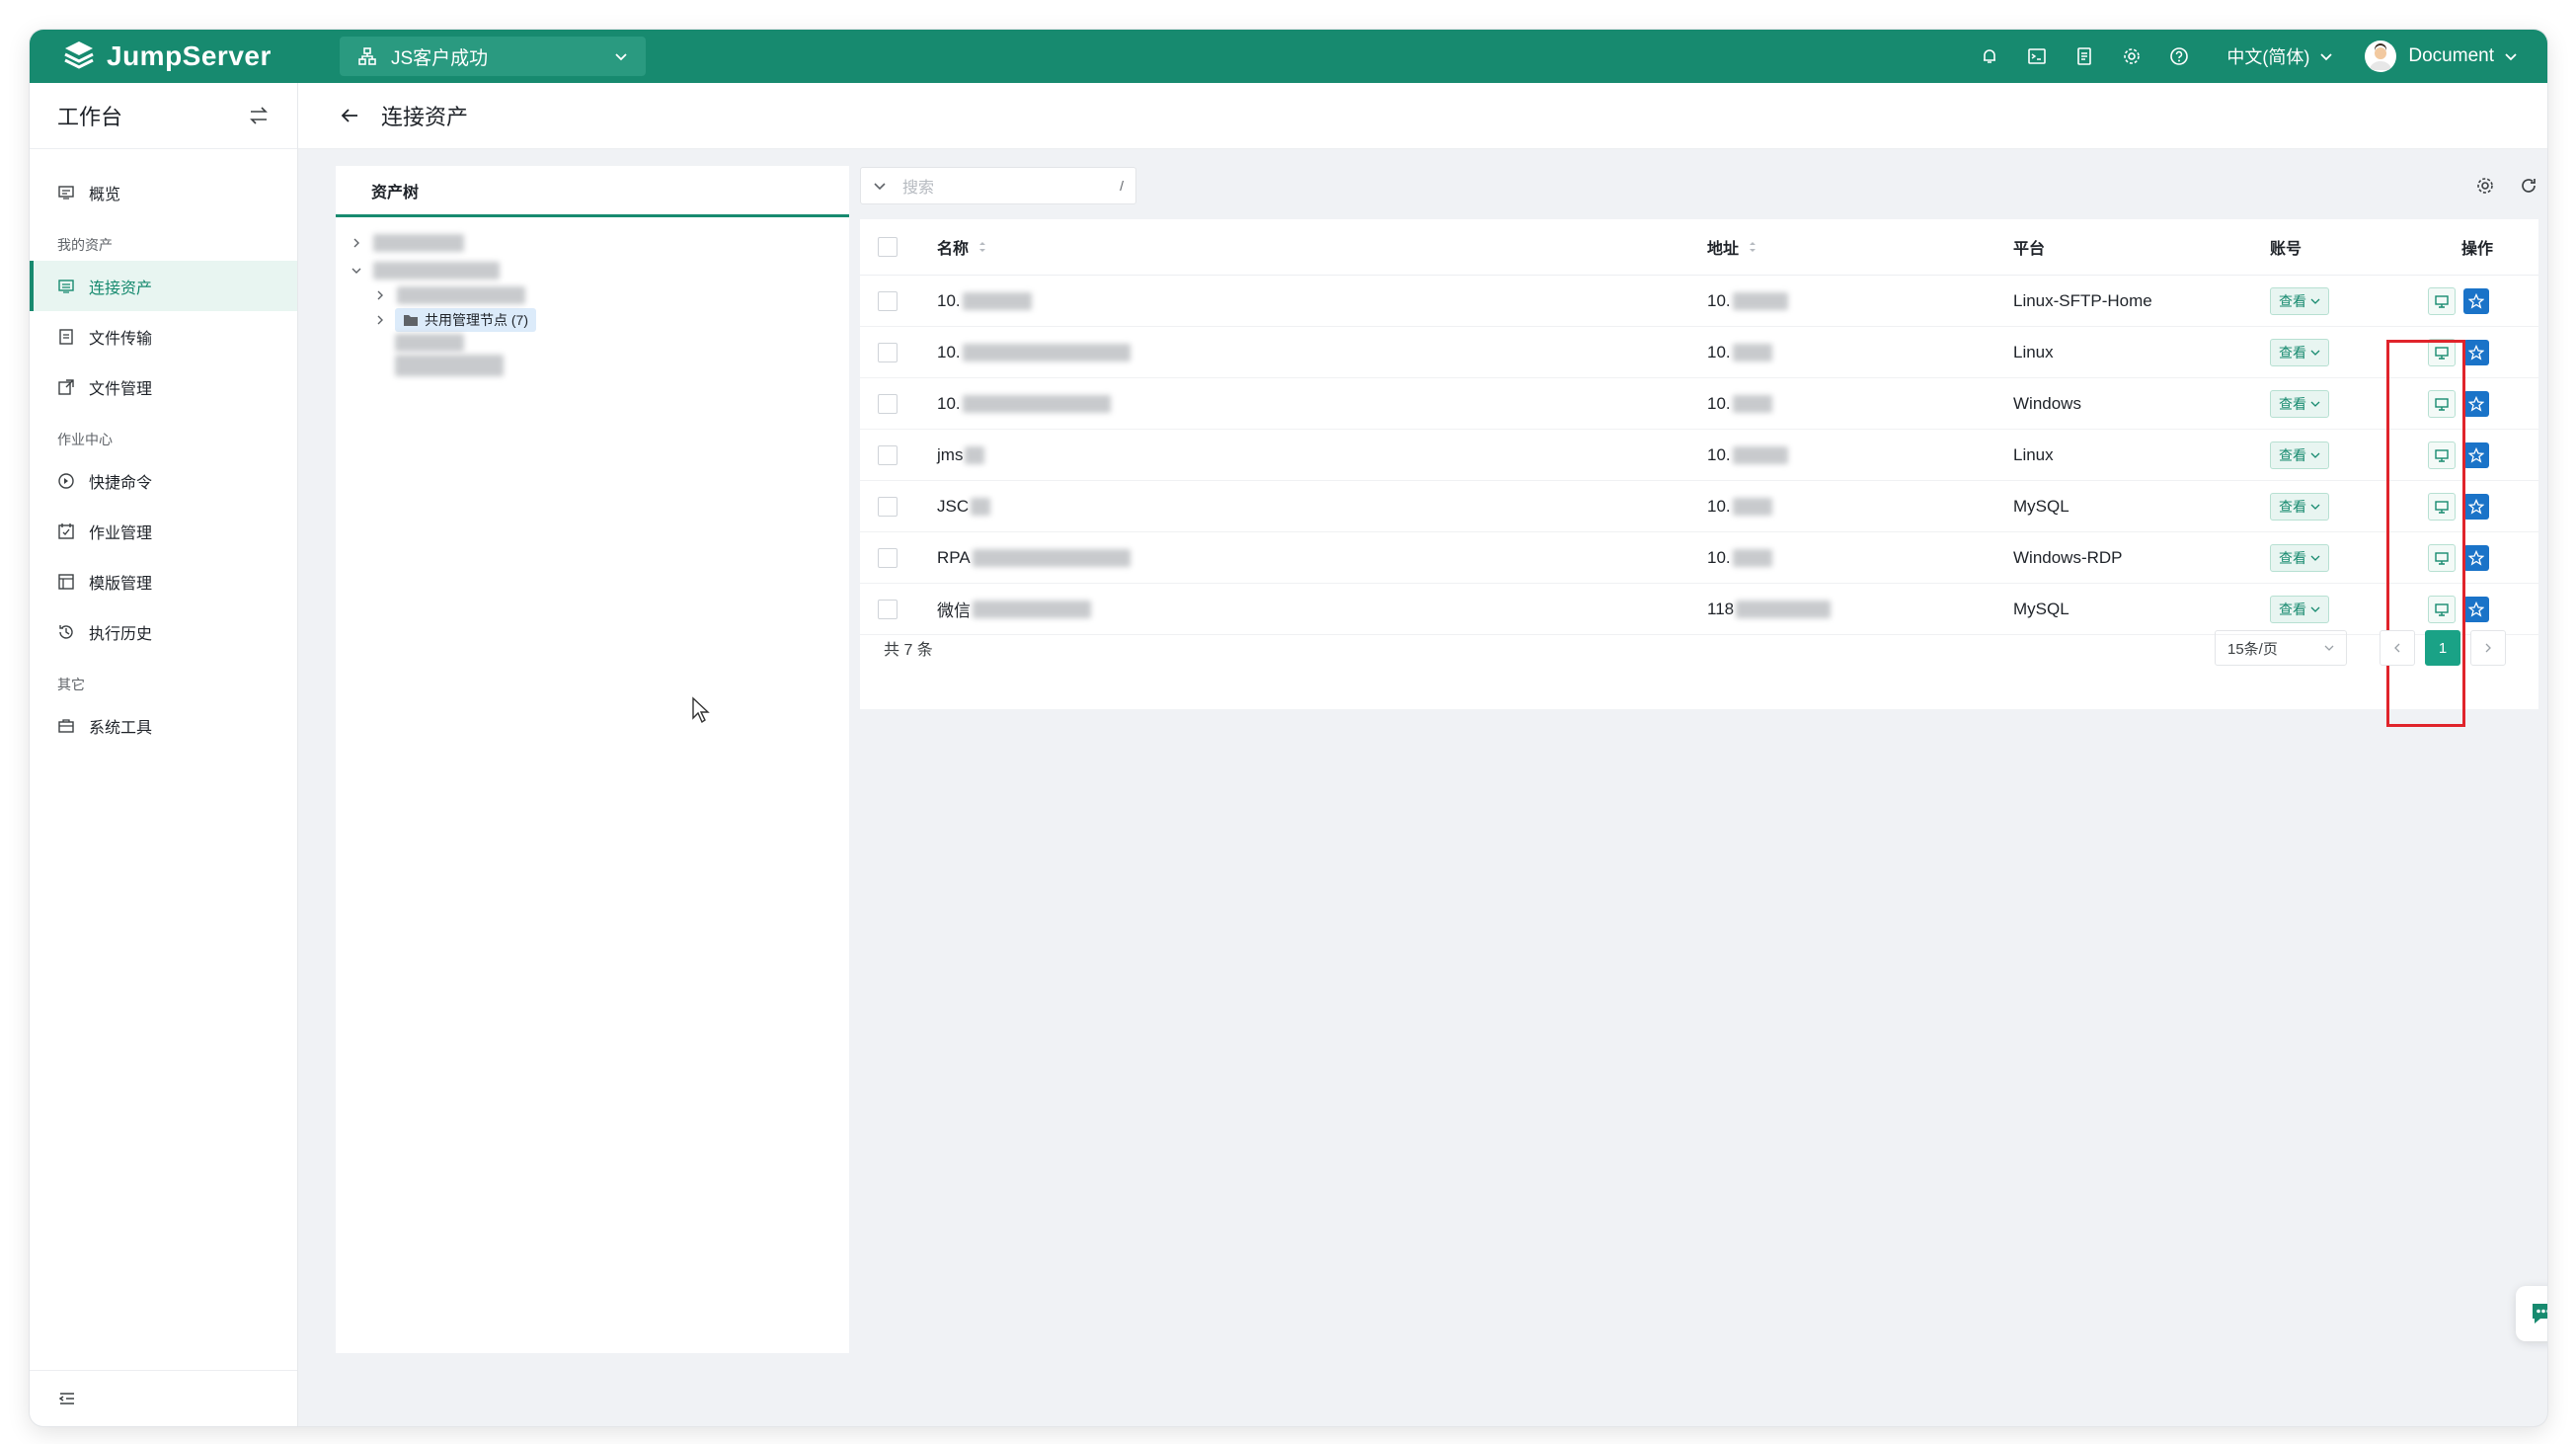 This screenshot has height=1444, width=2576. I want to click on sidebar-item-system-tools: 系统工具, so click(163, 725).